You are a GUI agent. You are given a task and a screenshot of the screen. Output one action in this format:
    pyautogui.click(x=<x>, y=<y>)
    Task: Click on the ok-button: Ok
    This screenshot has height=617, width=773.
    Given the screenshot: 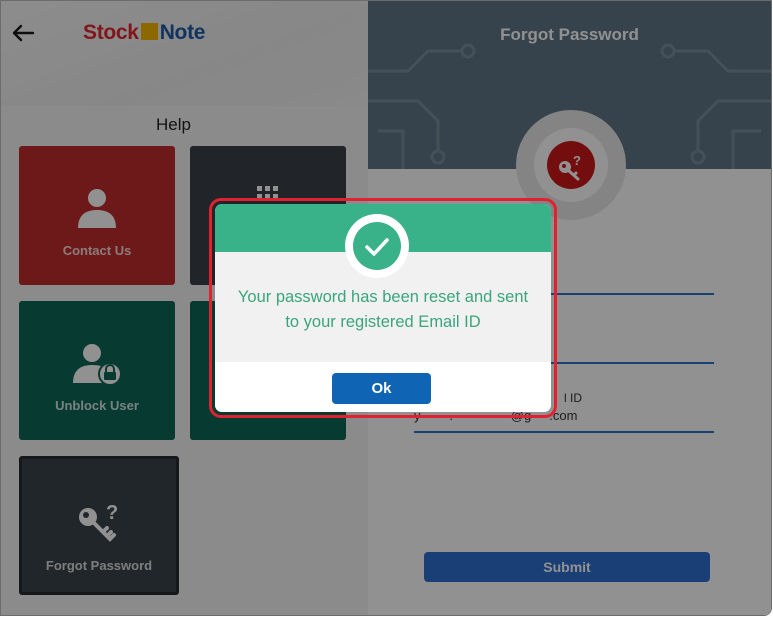 What is the action you would take?
    pyautogui.click(x=381, y=388)
    